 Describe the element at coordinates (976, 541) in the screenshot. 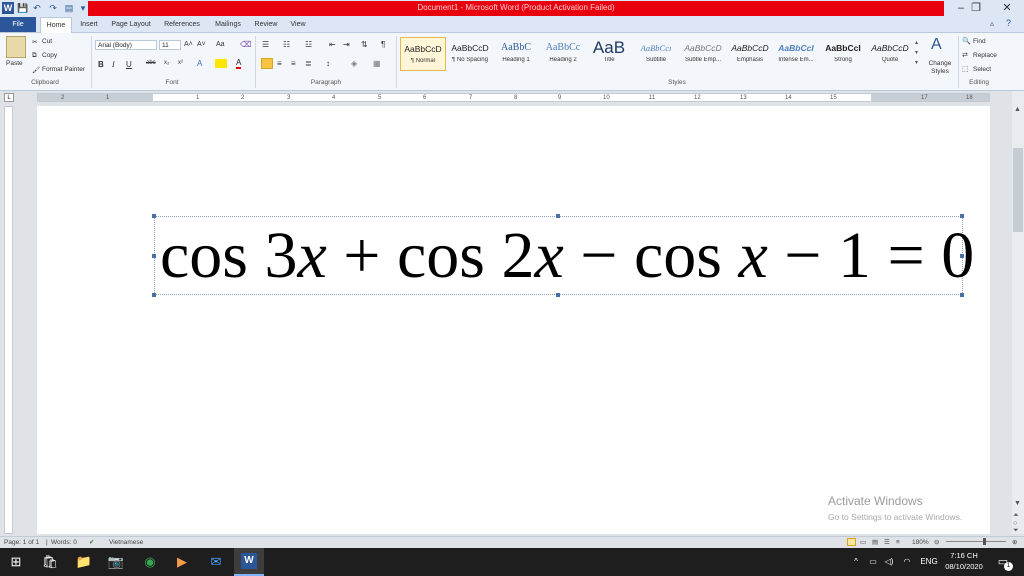

I see `zoom-slider` at that location.